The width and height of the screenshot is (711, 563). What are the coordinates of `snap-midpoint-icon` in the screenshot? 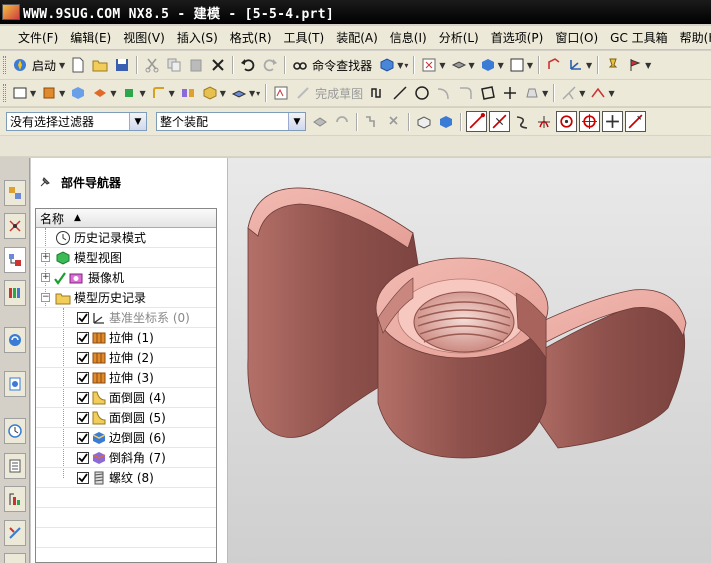 It's located at (499, 121).